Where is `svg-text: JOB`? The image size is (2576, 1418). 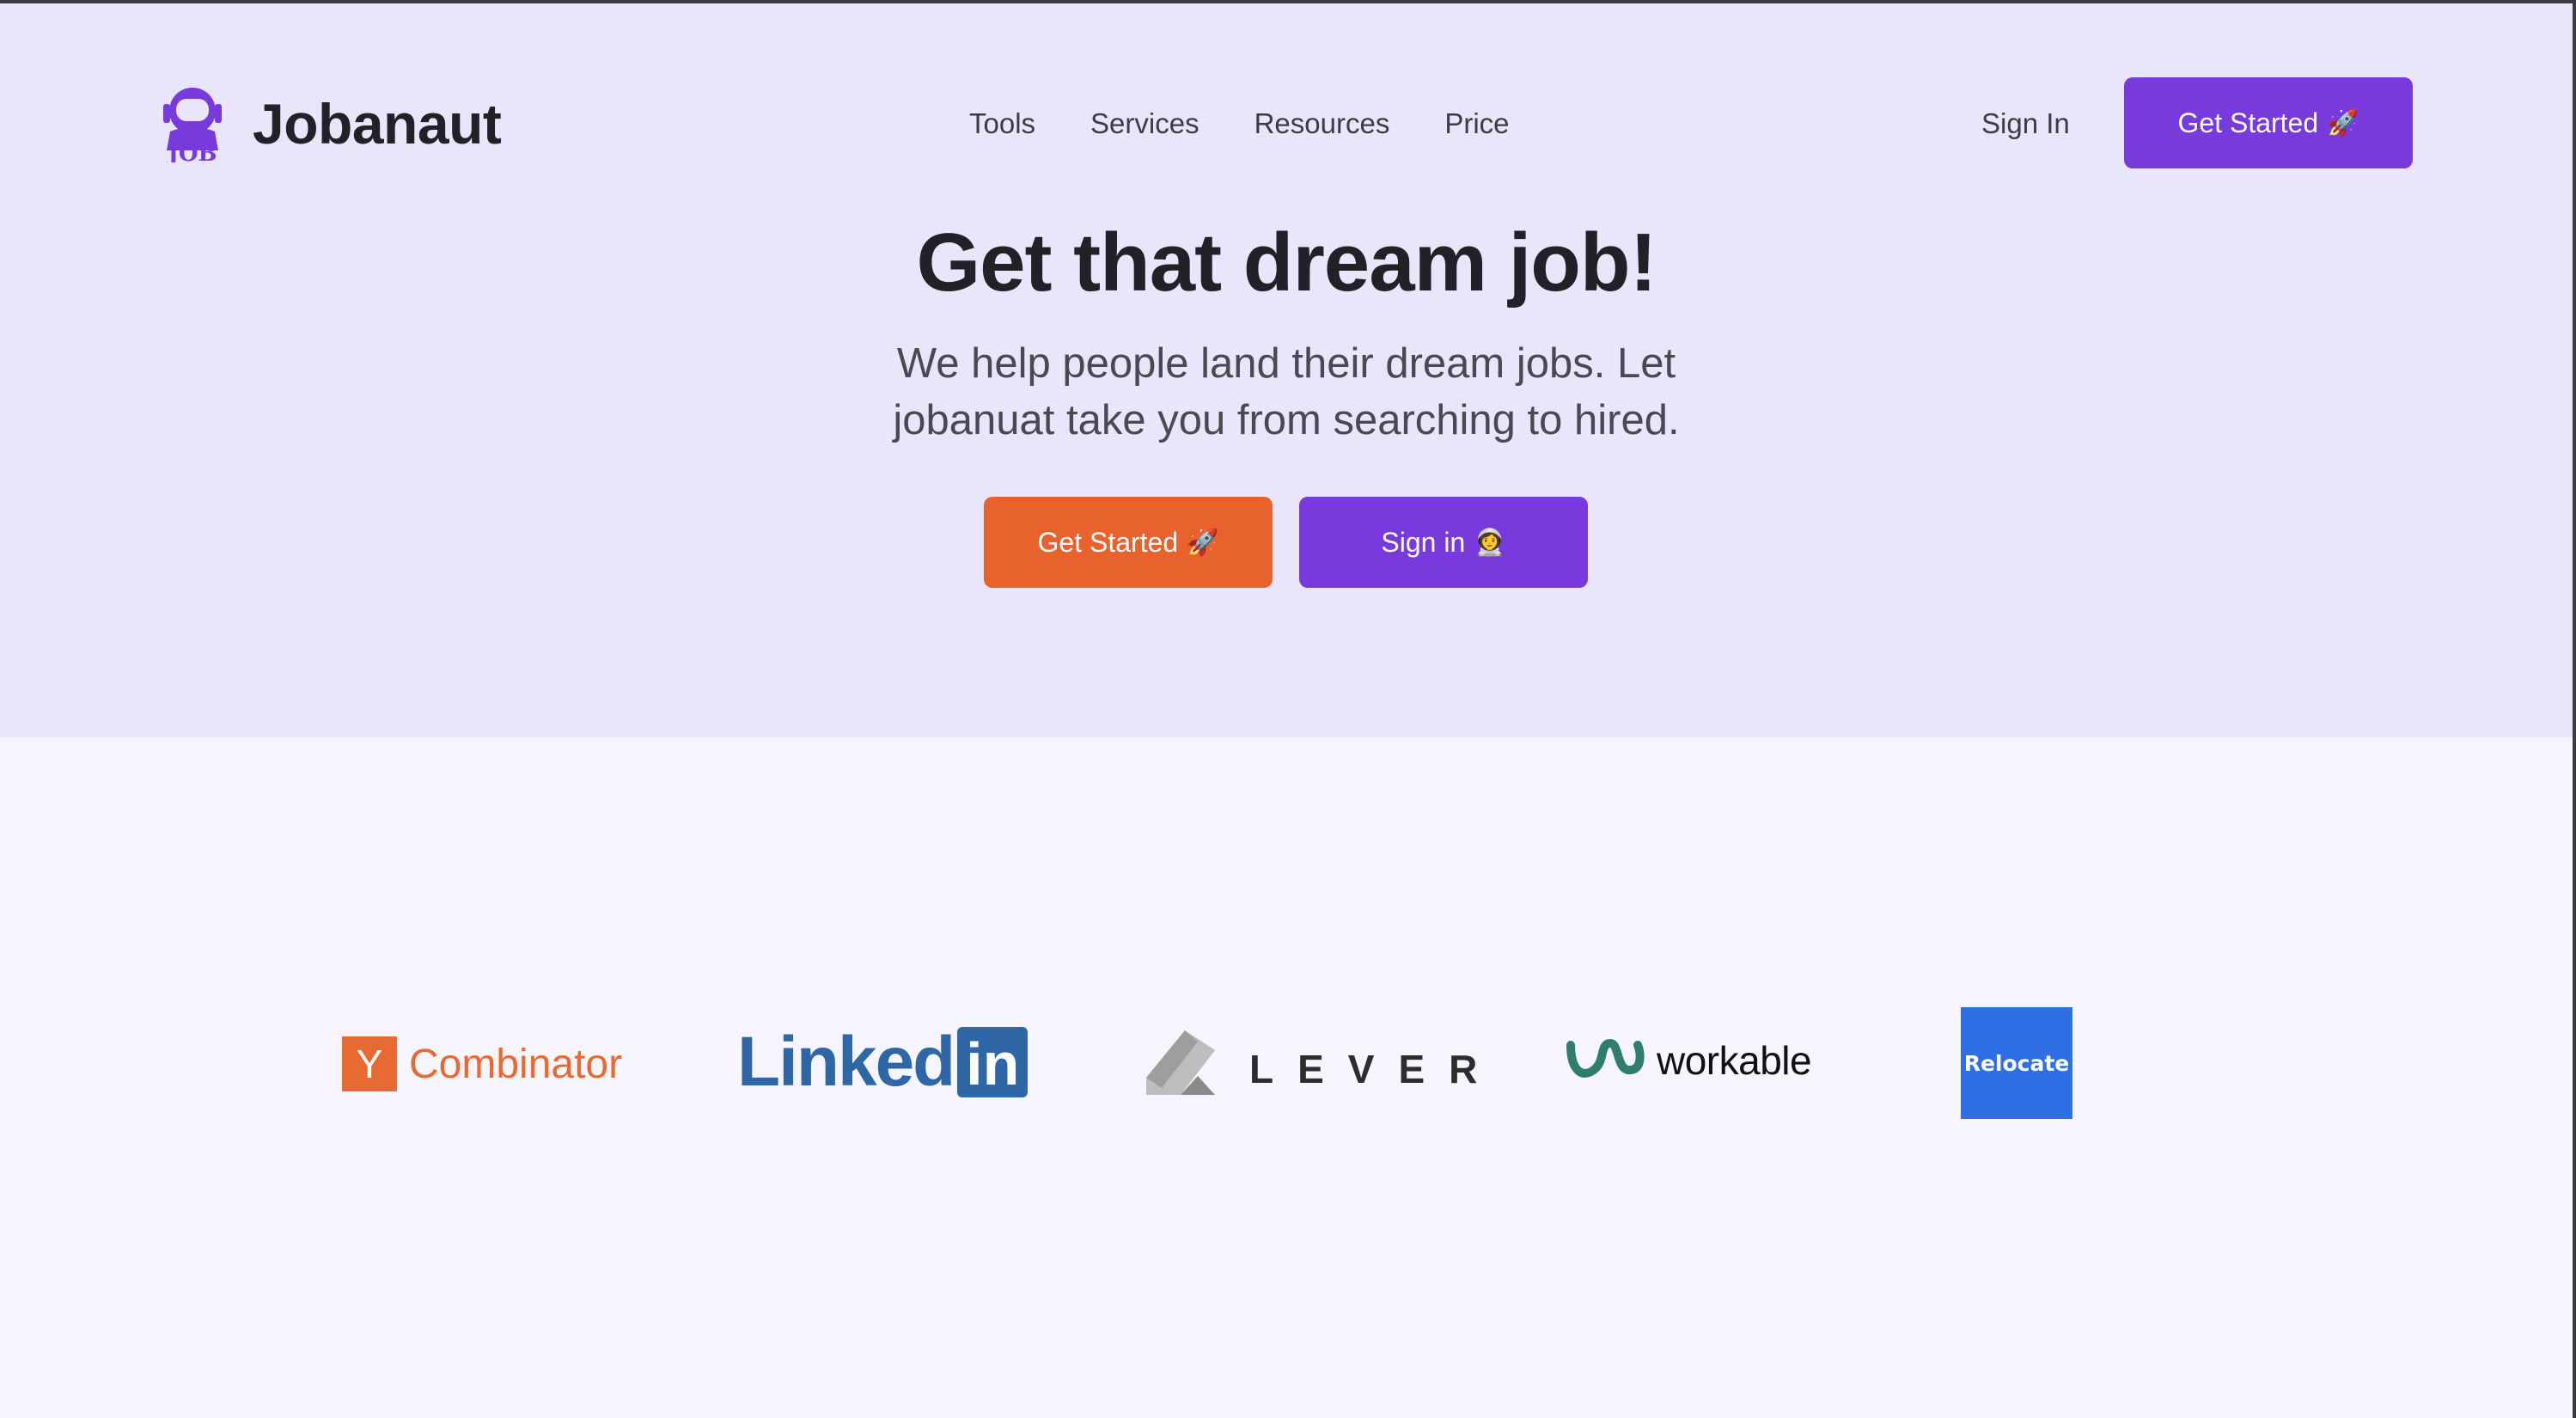 svg-text: JOB is located at coordinates (192, 151).